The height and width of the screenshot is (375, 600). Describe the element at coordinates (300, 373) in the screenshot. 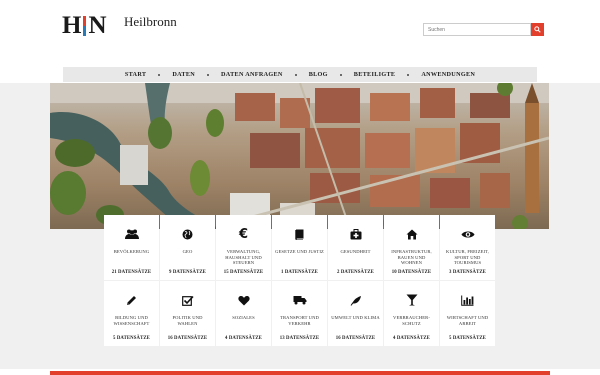

I see `footer-accent-bar` at that location.